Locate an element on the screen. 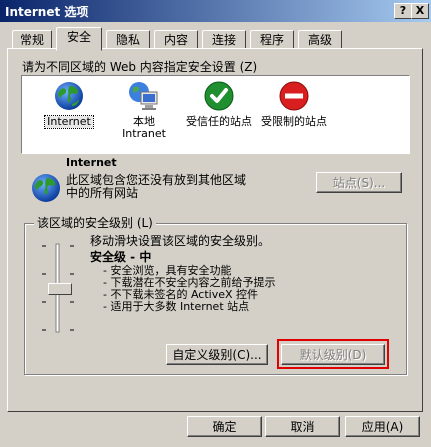 This screenshot has height=447, width=431. slider-instruction: 移动滑块设置该区域的安全级别。 is located at coordinates (180, 241).